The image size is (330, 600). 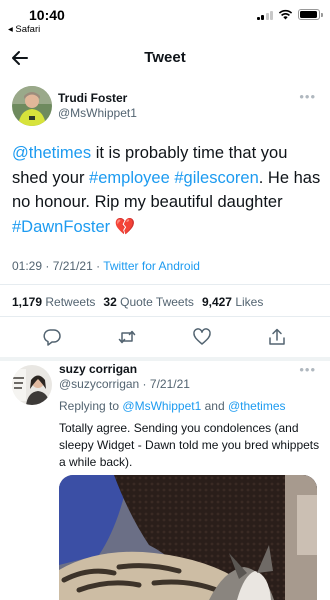 I want to click on reply-author-handle: @suzycorrigan, so click(x=99, y=384).